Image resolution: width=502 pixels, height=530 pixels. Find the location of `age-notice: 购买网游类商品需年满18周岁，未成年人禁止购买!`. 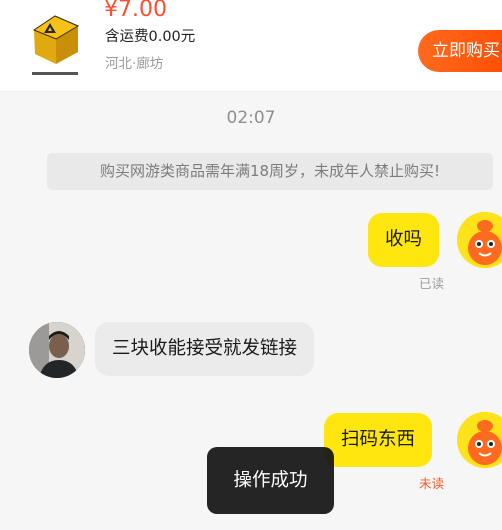

age-notice: 购买网游类商品需年满18周岁，未成年人禁止购买! is located at coordinates (270, 171).